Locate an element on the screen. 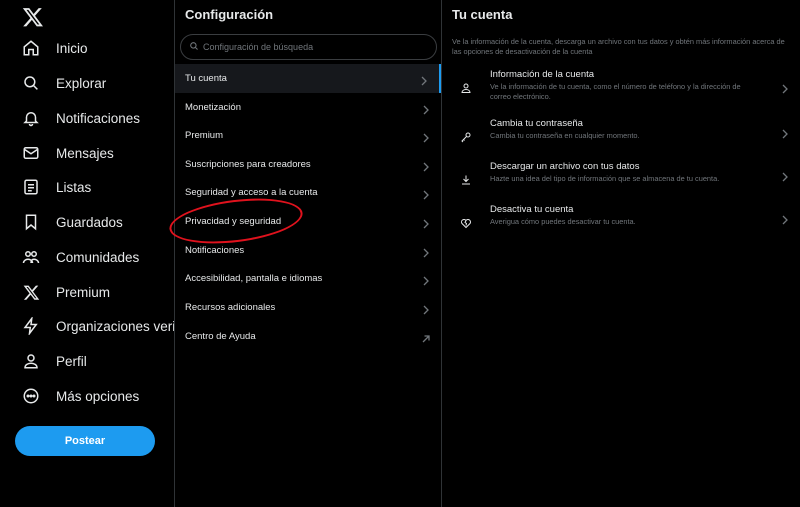  settings-search-box is located at coordinates (308, 47).